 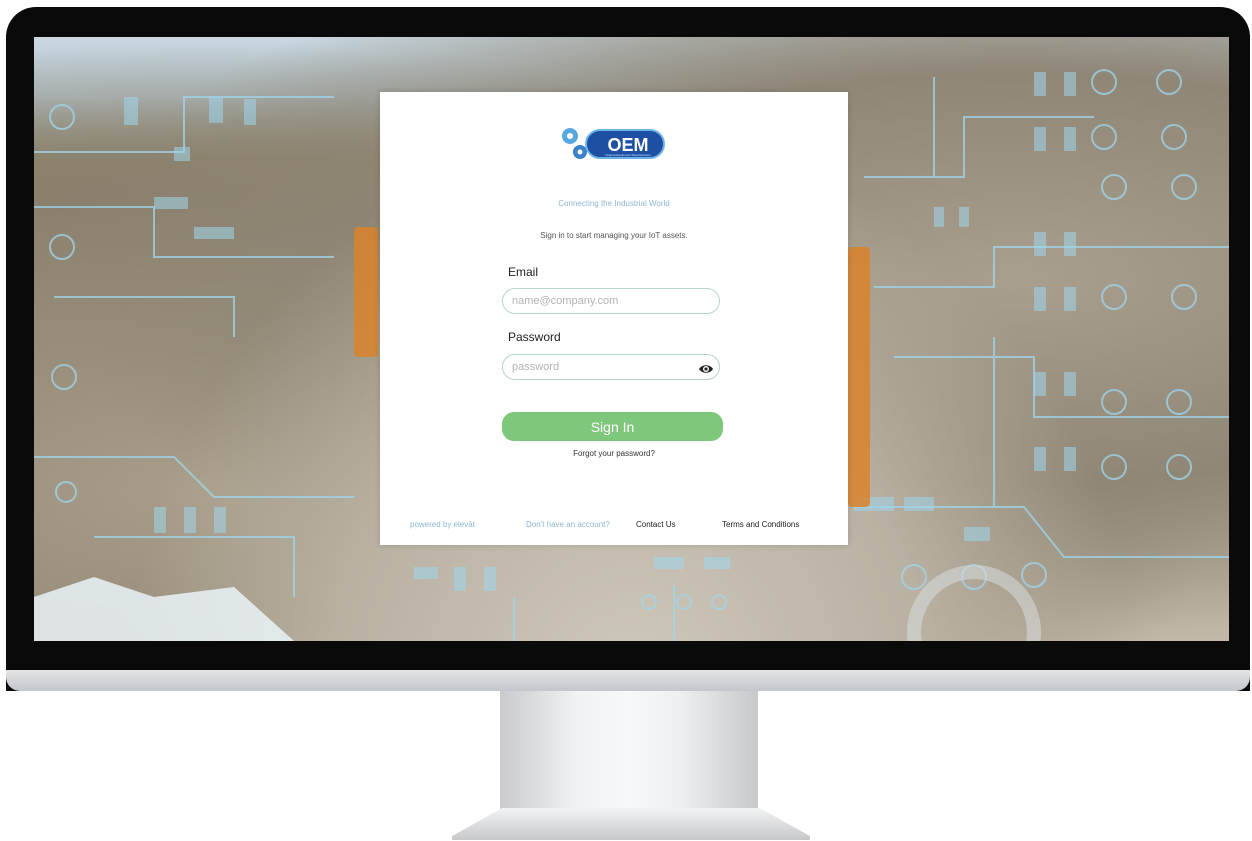 What do you see at coordinates (611, 367) in the screenshot?
I see `password-field` at bounding box center [611, 367].